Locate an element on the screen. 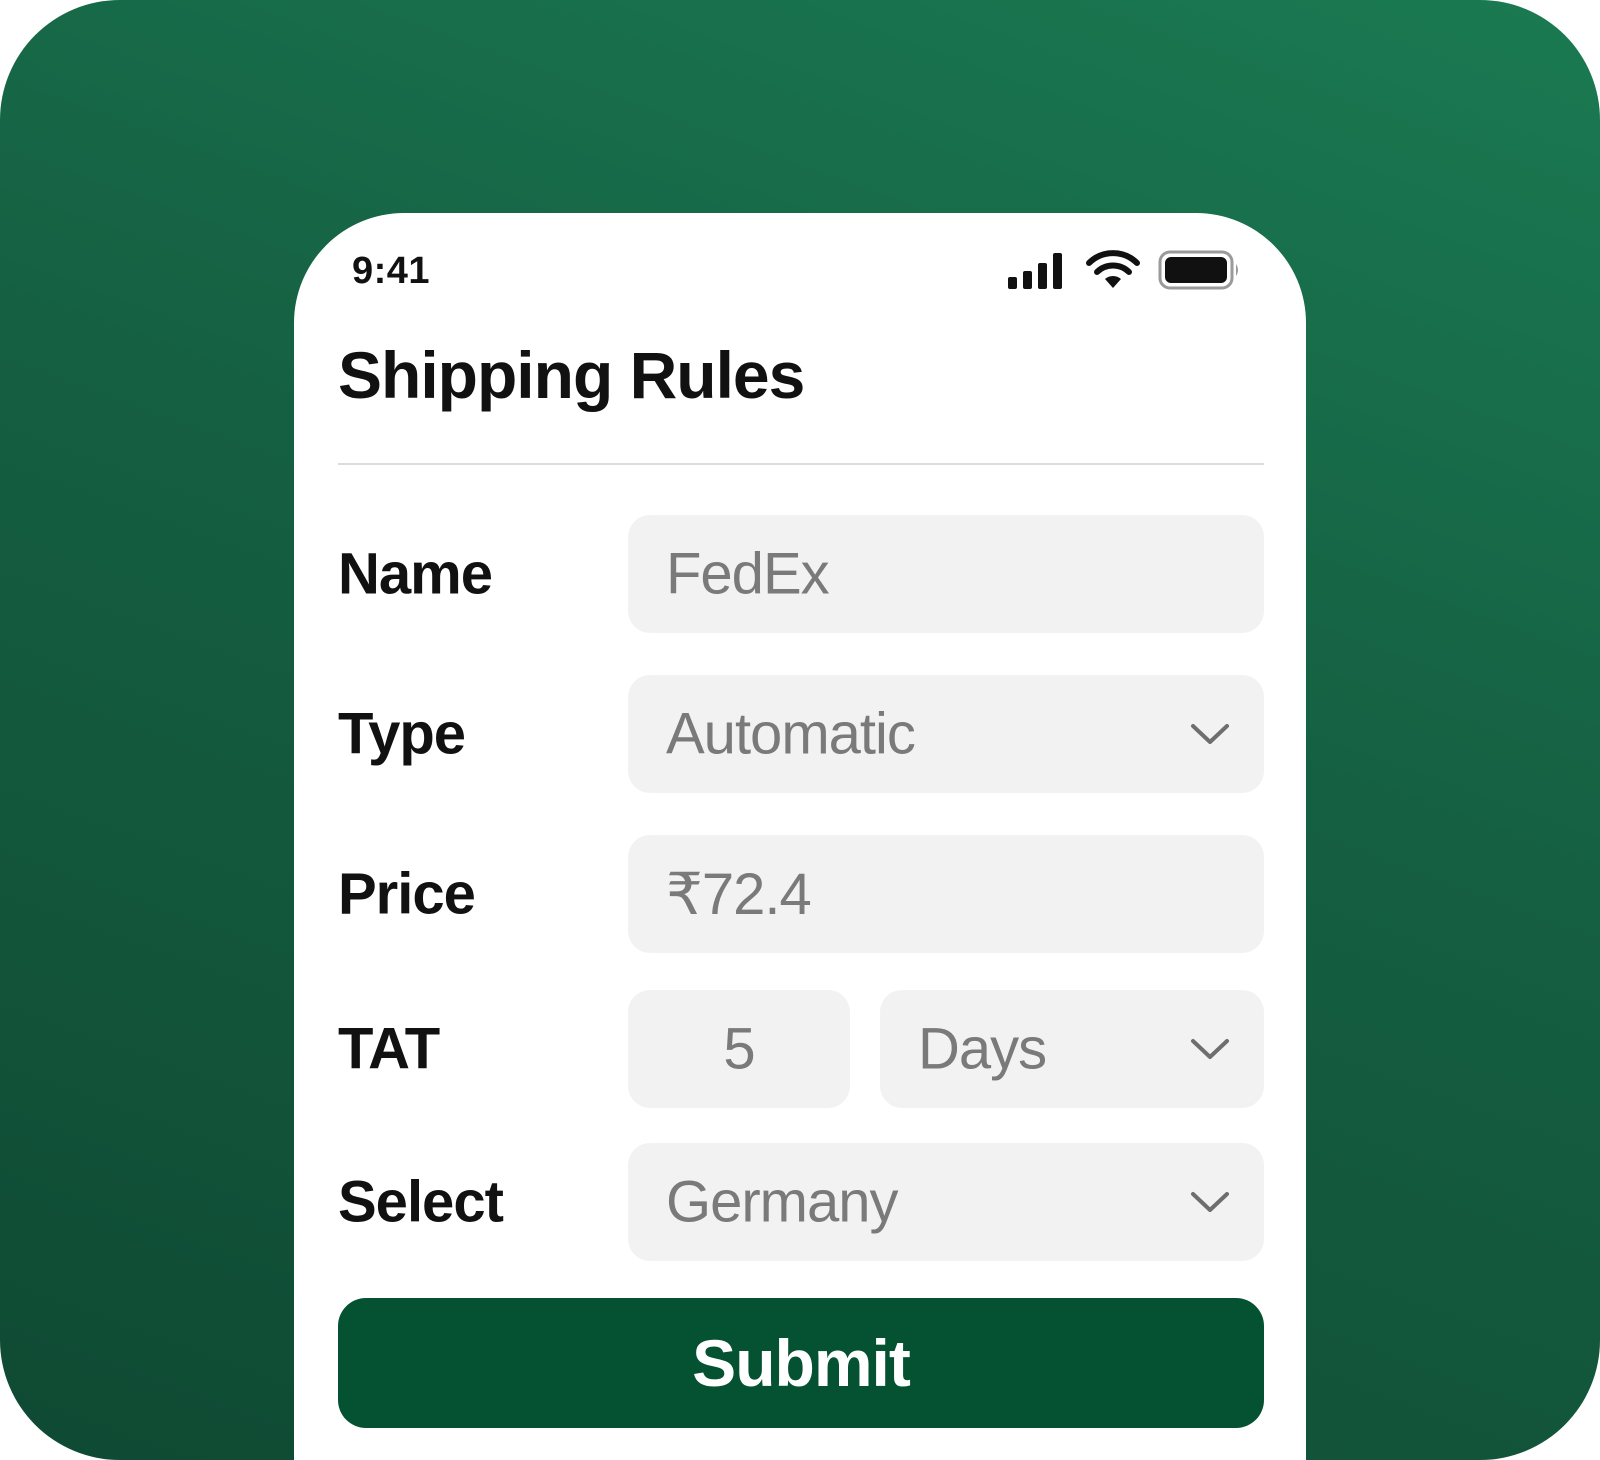 This screenshot has height=1460, width=1600. name-label: Name is located at coordinates (415, 574).